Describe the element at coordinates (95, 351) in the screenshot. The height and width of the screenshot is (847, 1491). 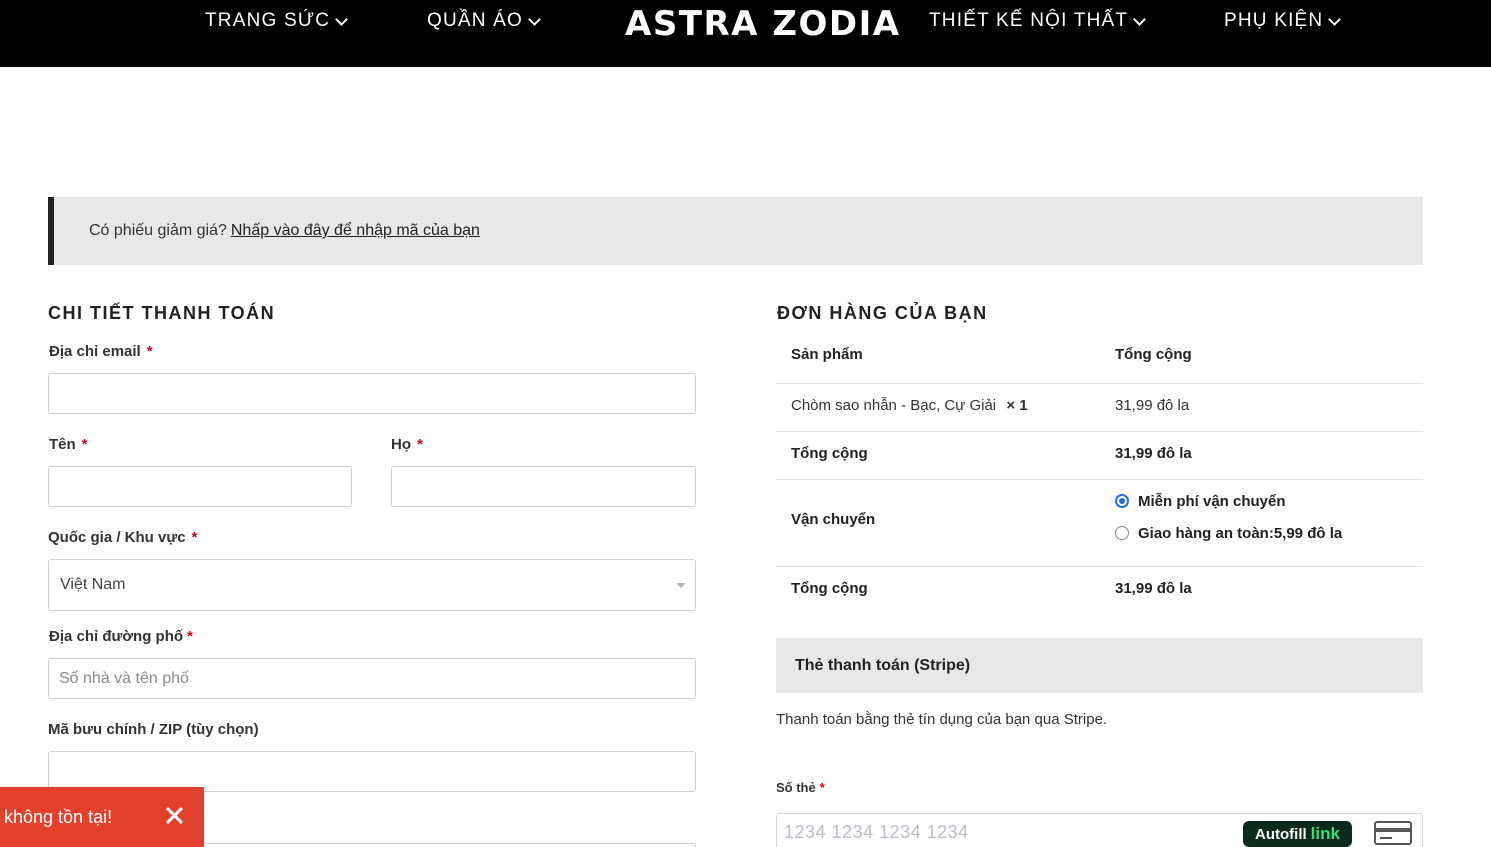
I see `email-label-text: Địa chỉ email` at that location.